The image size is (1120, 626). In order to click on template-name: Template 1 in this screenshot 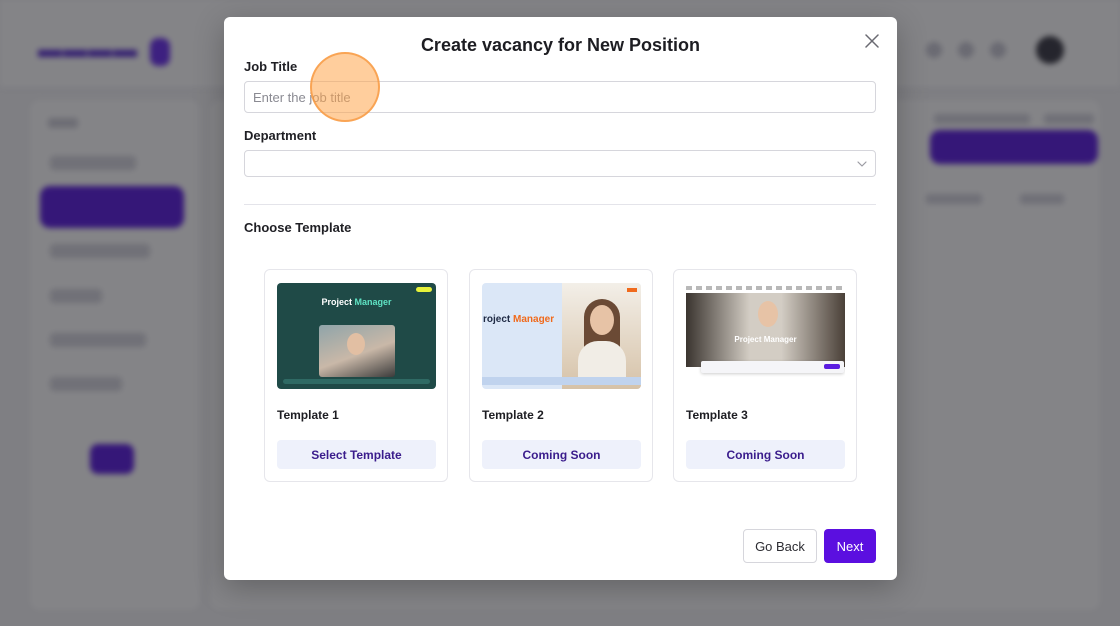, I will do `click(308, 415)`.